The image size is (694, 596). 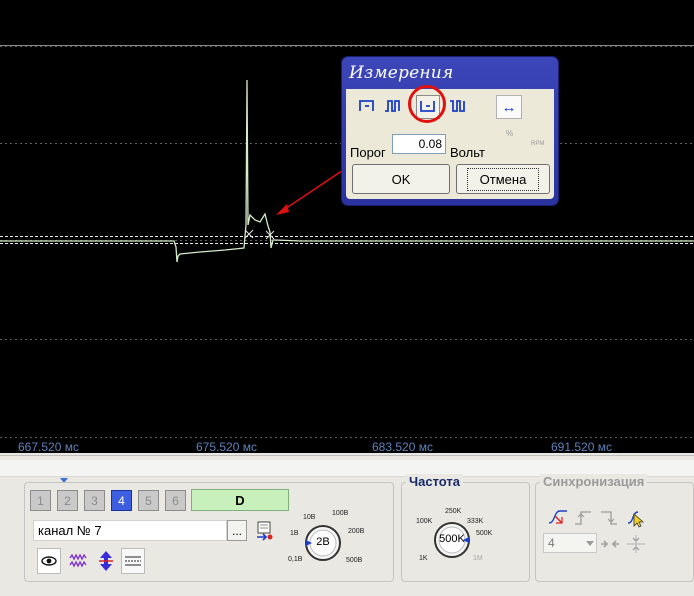 I want to click on trace-lines-icon, so click(x=133, y=561).